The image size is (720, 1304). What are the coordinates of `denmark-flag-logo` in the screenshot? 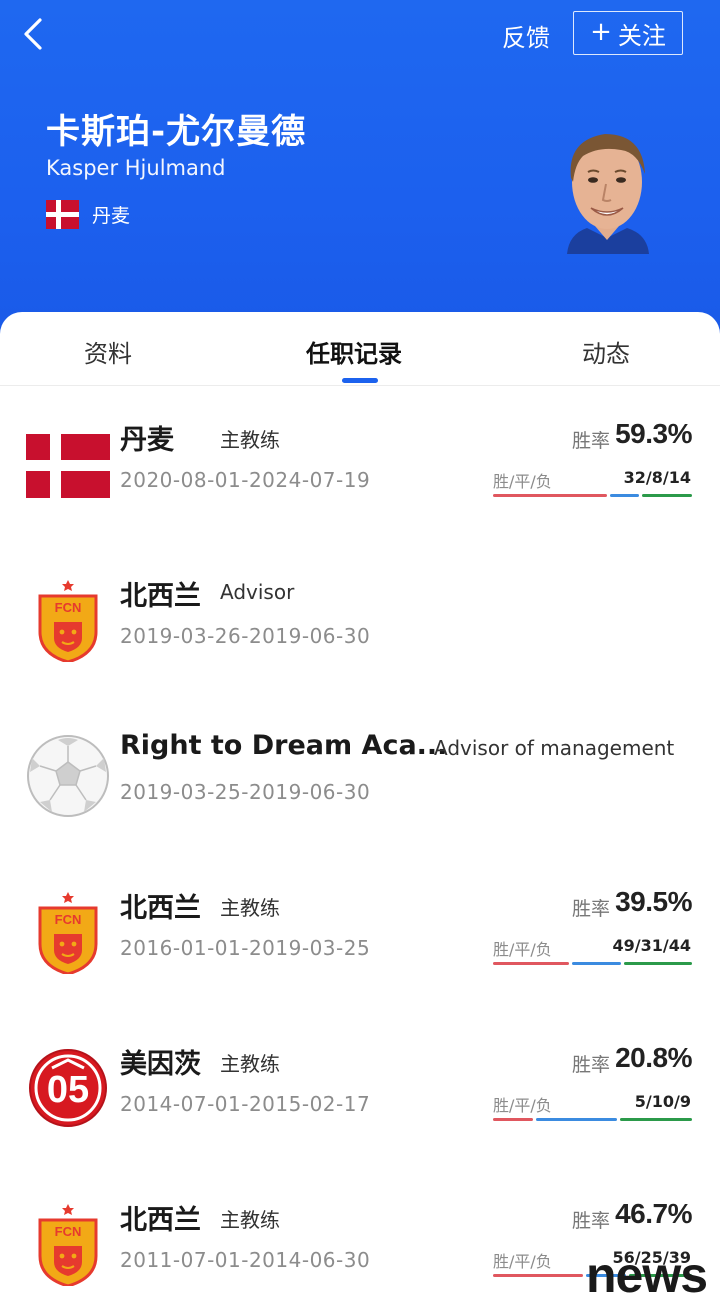 It's located at (68, 466).